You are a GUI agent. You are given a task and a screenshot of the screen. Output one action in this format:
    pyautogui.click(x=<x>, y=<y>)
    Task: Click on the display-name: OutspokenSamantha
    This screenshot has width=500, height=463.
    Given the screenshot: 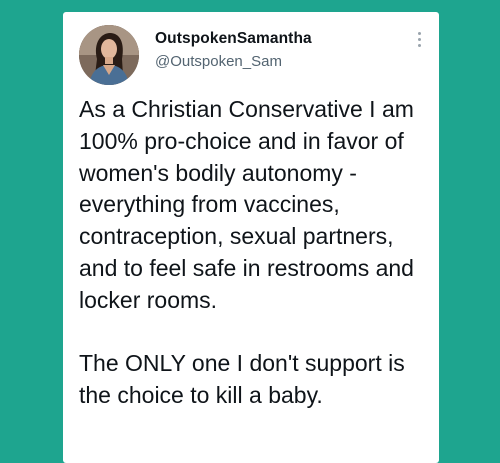 What is the action you would take?
    pyautogui.click(x=233, y=39)
    